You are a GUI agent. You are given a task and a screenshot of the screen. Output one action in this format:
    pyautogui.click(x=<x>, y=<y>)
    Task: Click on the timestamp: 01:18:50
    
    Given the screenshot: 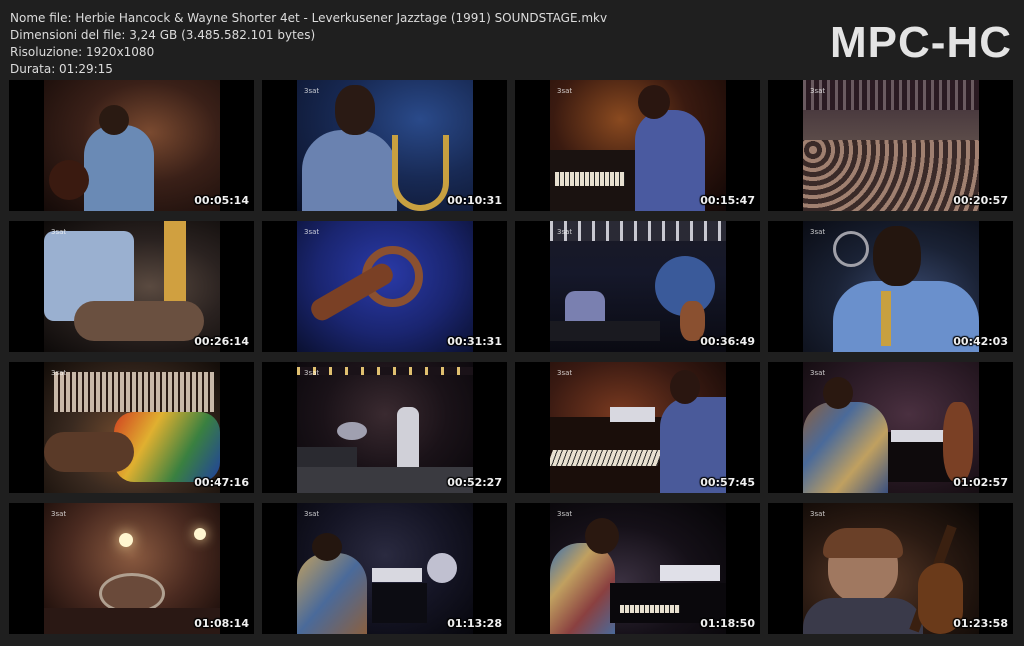 What is the action you would take?
    pyautogui.click(x=727, y=623)
    